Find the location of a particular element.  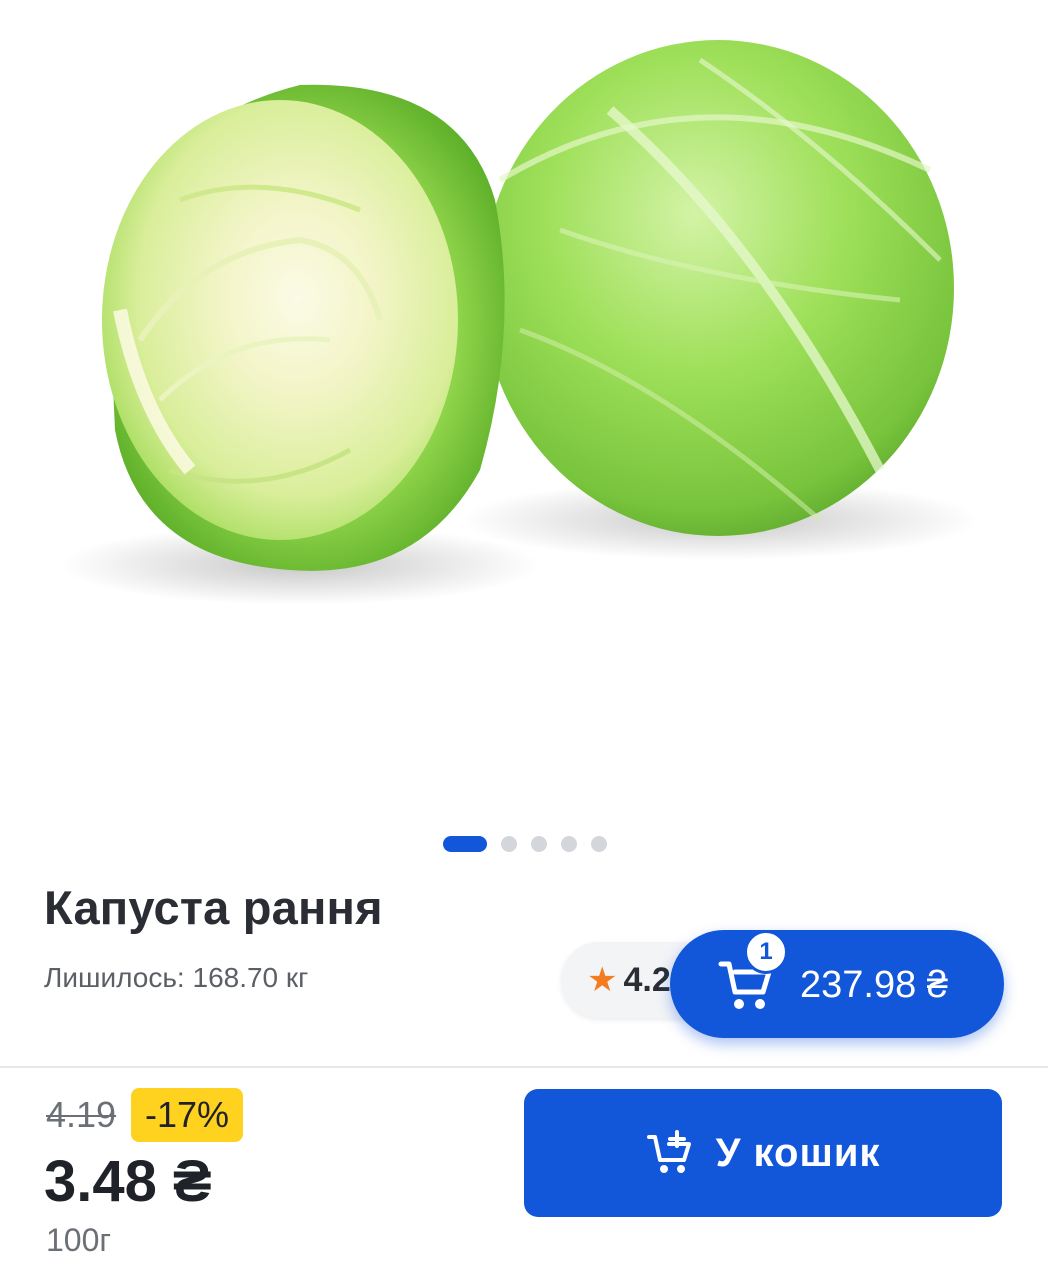

pagination-dot-active is located at coordinates (465, 844).